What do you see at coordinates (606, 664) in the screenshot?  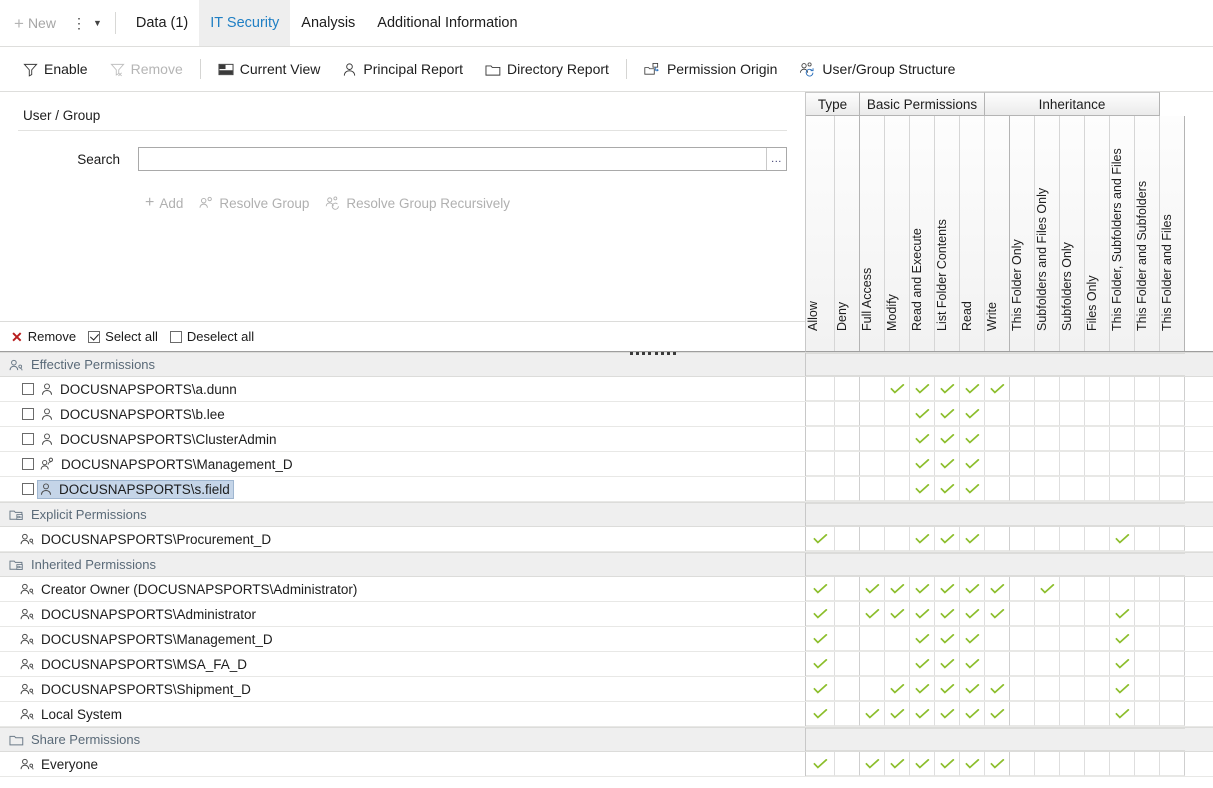 I see `table-row: DOCUSNAPSPORTS\MSA_FA_D` at bounding box center [606, 664].